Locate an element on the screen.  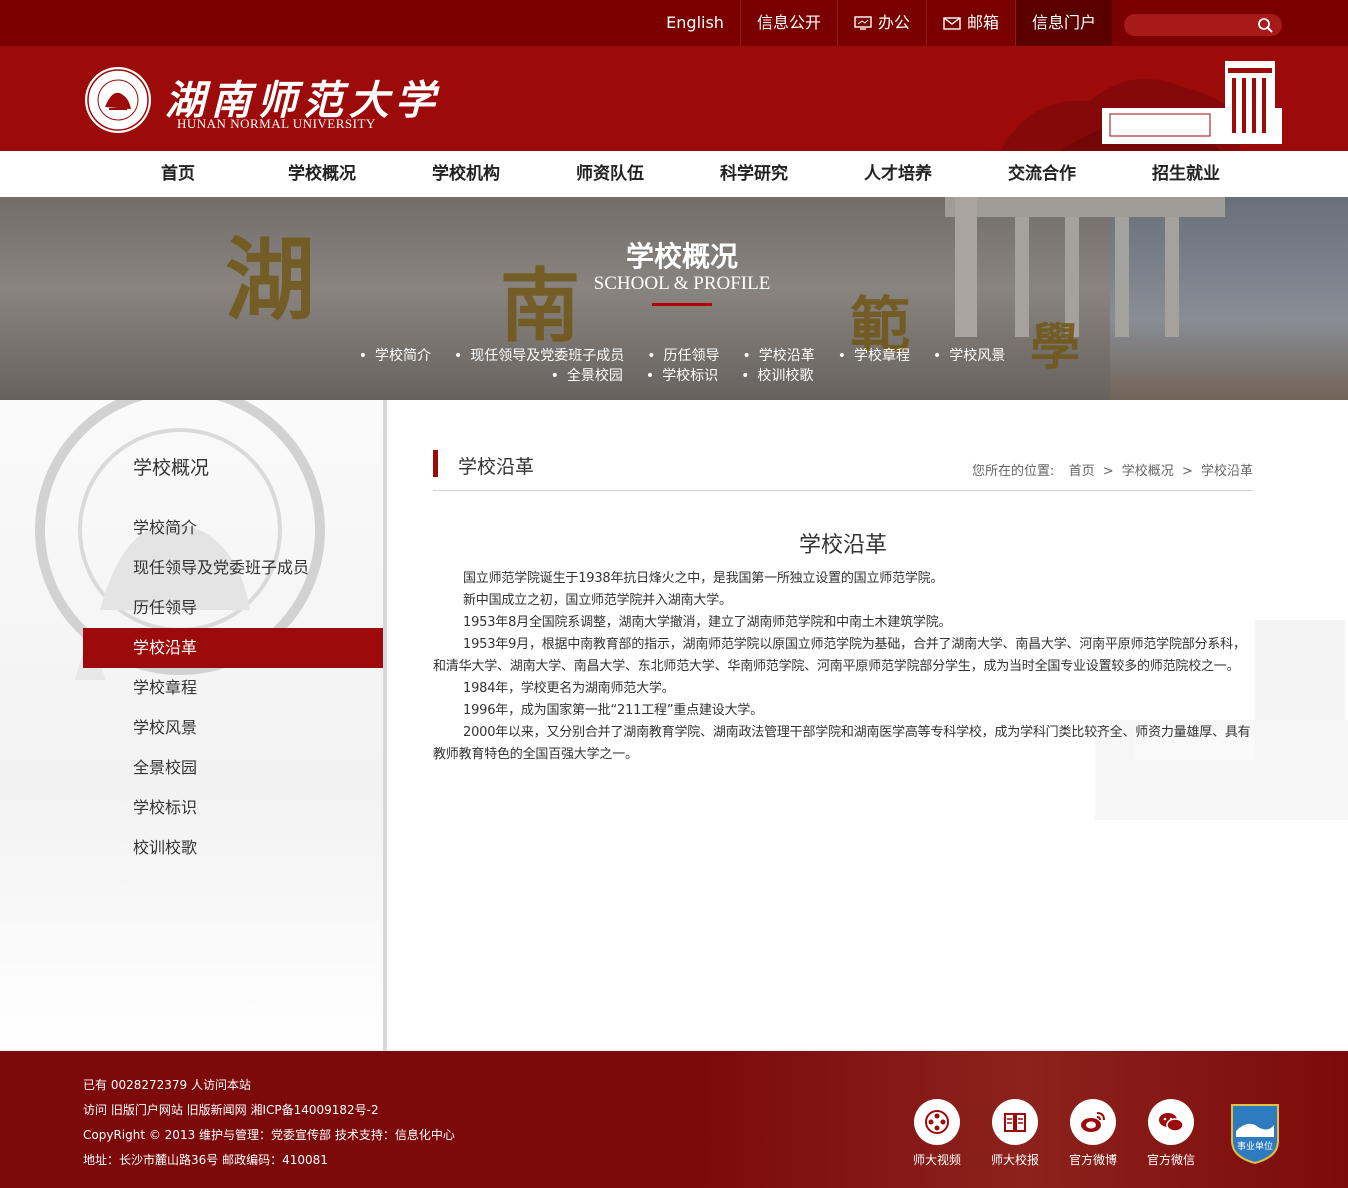
section-marker is located at coordinates (435, 463).